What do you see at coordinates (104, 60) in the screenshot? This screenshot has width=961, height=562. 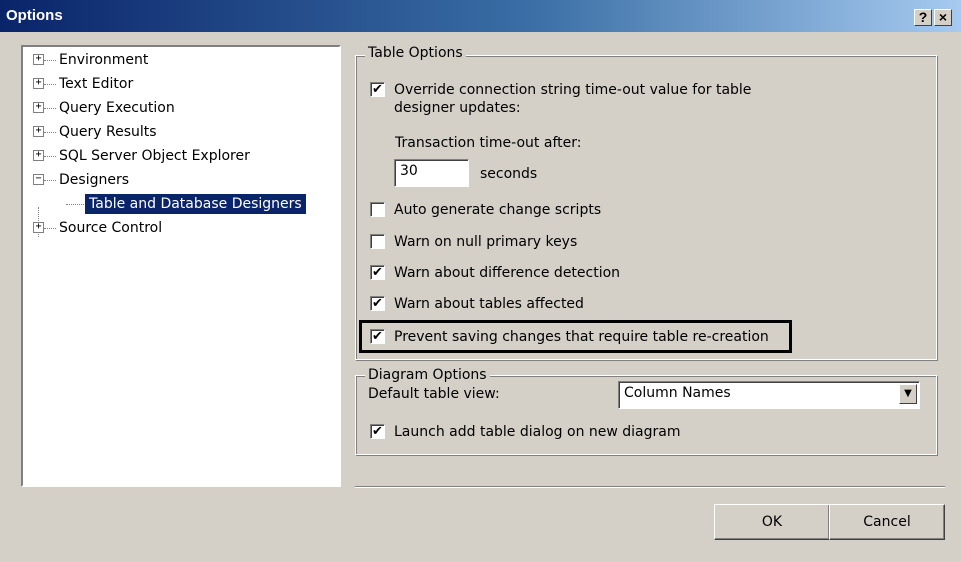 I see `tree-item-label: Environment` at bounding box center [104, 60].